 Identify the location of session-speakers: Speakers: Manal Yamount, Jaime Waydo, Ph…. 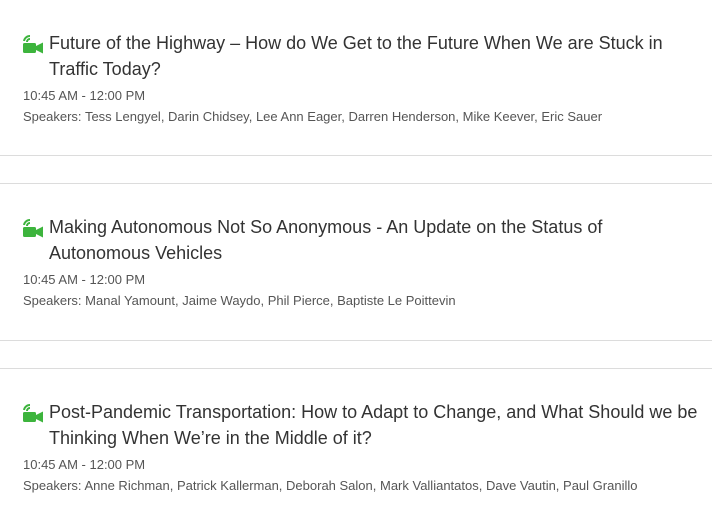
(367, 301).